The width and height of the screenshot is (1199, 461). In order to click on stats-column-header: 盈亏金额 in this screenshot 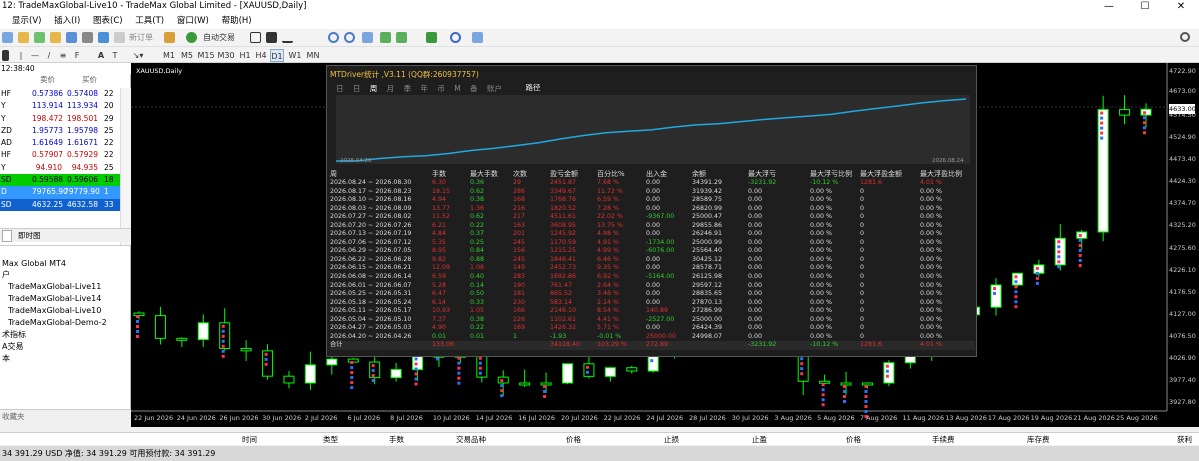, I will do `click(564, 174)`.